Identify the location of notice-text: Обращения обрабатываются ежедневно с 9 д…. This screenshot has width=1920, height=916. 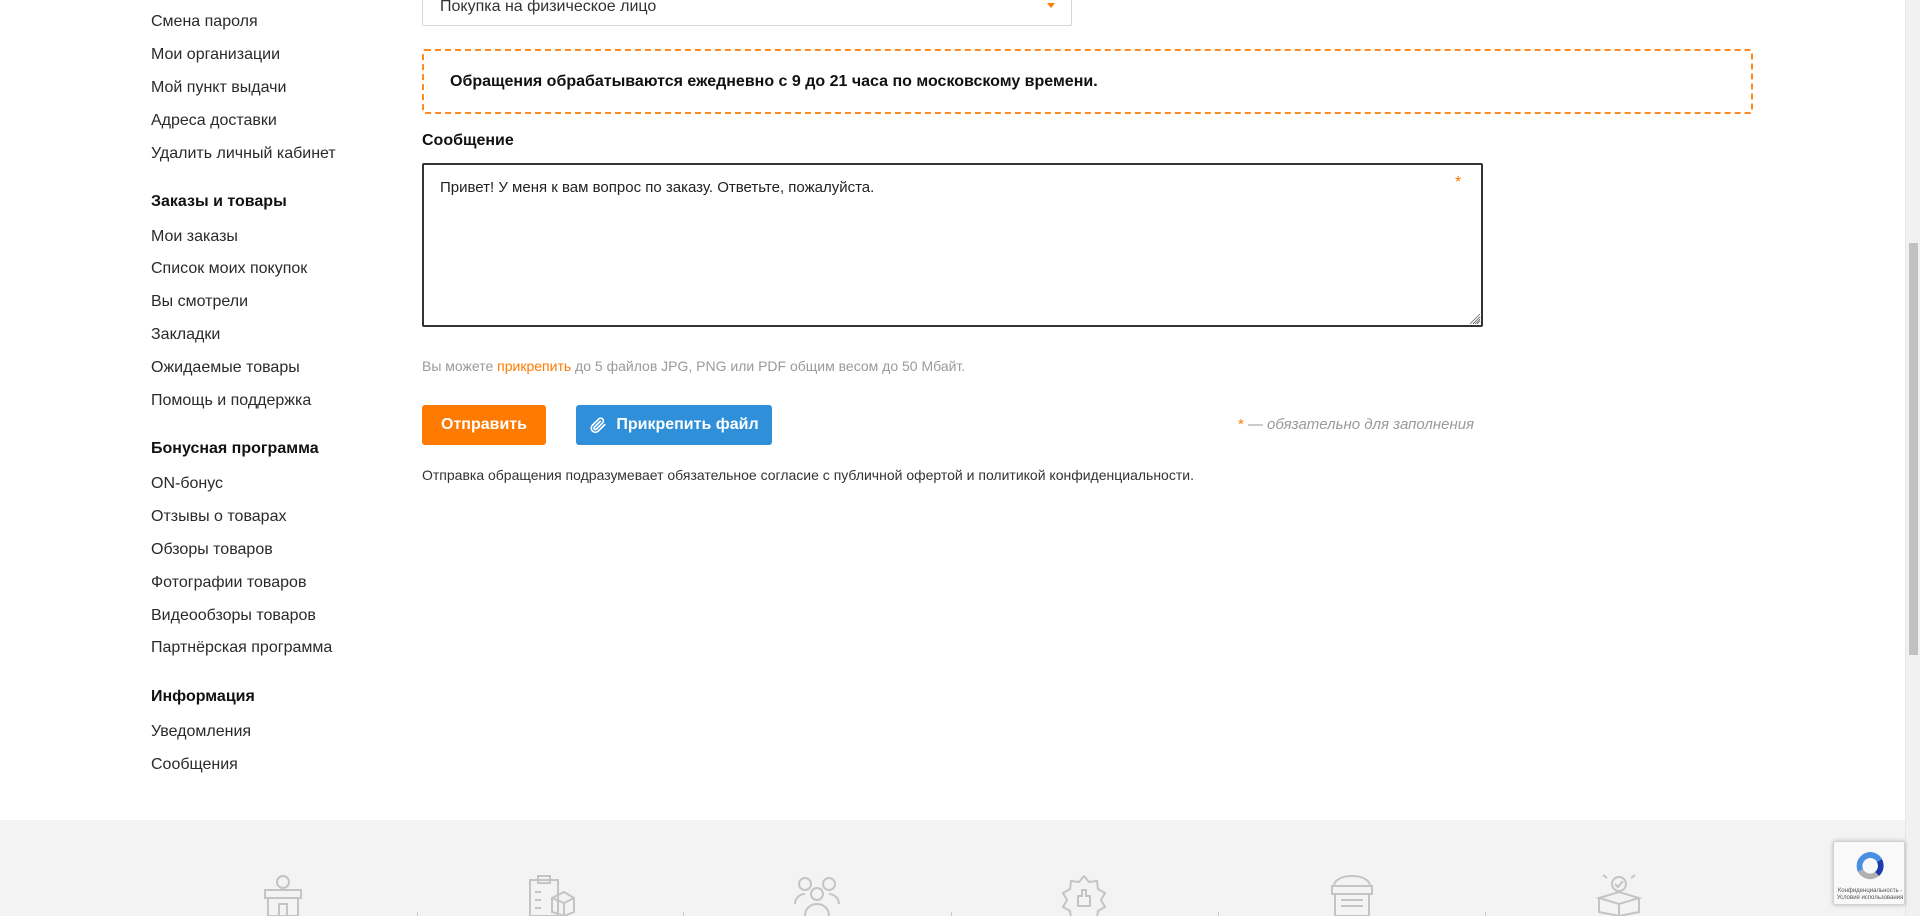
(774, 81).